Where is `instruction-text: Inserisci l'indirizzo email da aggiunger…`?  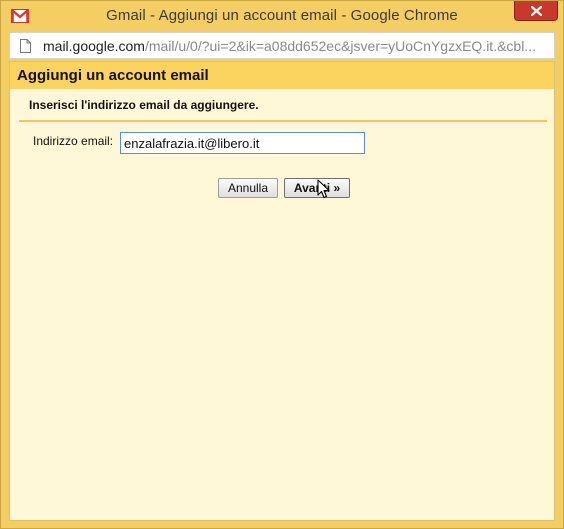 instruction-text: Inserisci l'indirizzo email da aggiunger… is located at coordinates (144, 105).